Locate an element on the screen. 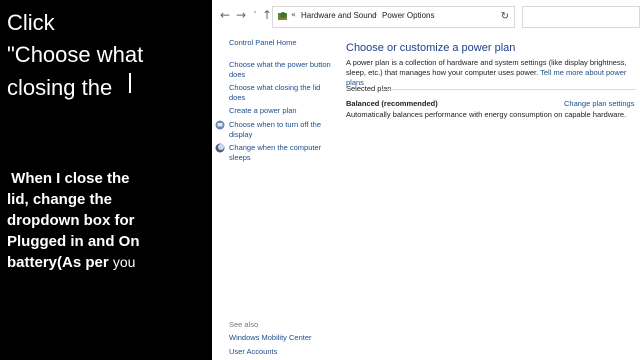 Image resolution: width=640 pixels, height=360 pixels. change-plan-settings-link: Change plan settings is located at coordinates (599, 103).